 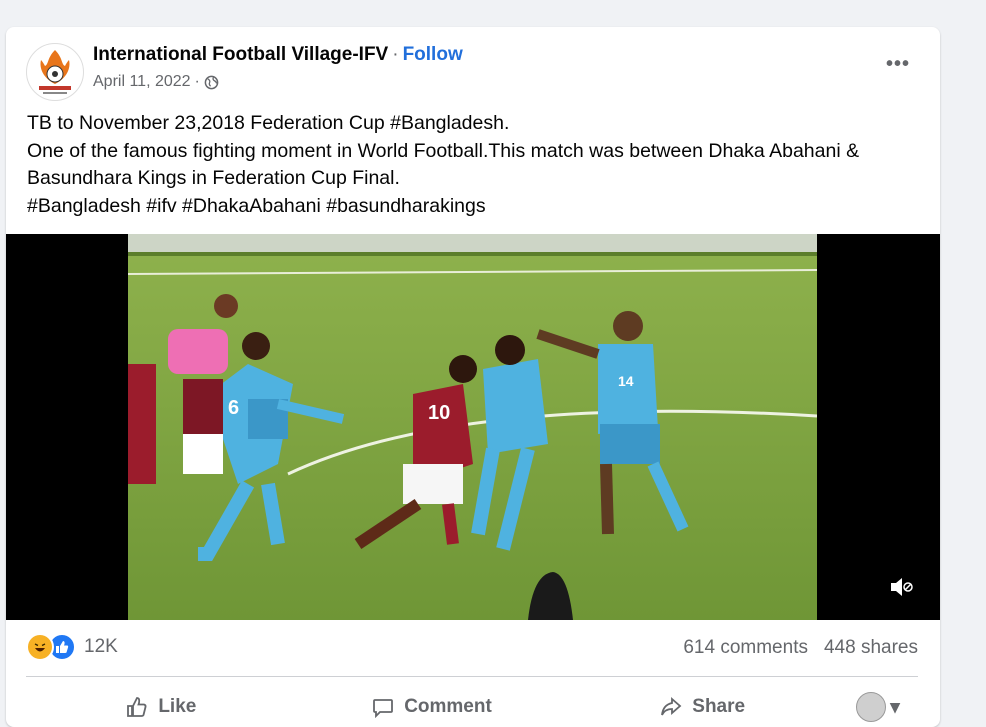 I want to click on share-button: Share, so click(x=702, y=707).